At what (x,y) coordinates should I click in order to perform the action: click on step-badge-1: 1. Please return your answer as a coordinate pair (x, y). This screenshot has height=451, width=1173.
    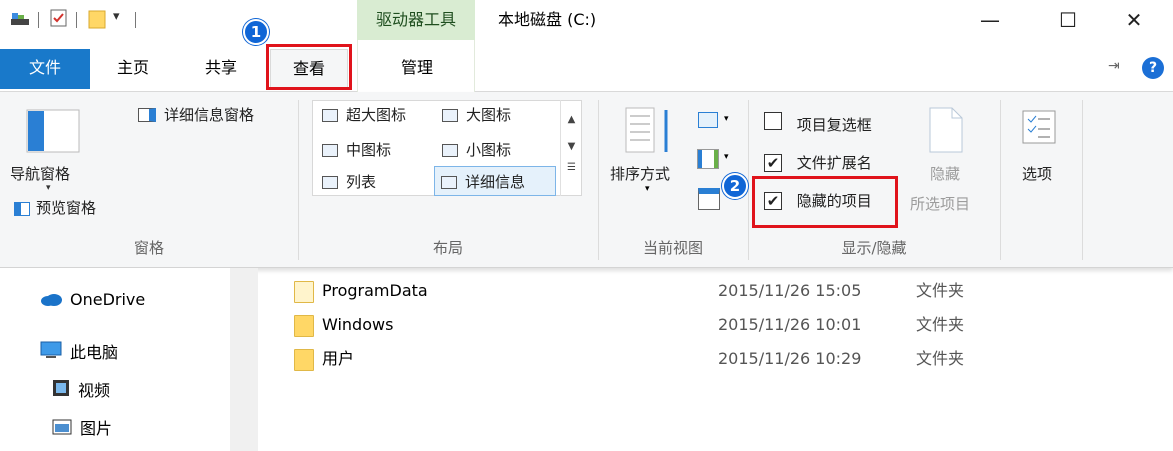
    Looking at the image, I should click on (256, 32).